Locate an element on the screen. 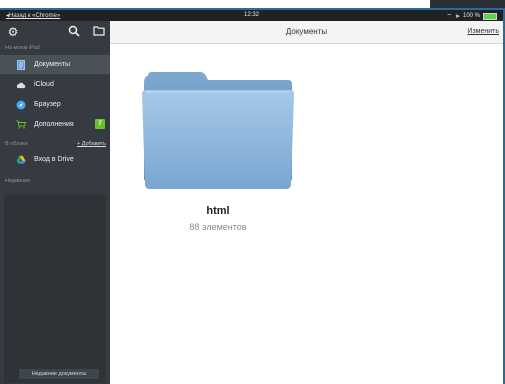 This screenshot has height=384, width=505. section-cloud-header: В облаке is located at coordinates (16, 144).